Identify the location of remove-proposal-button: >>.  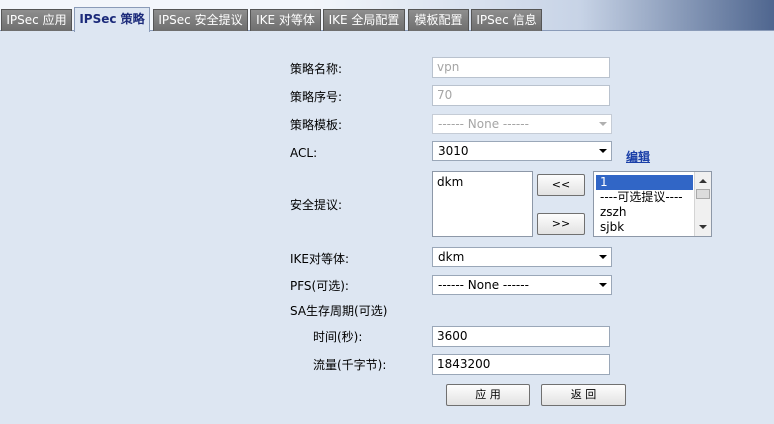
(561, 224).